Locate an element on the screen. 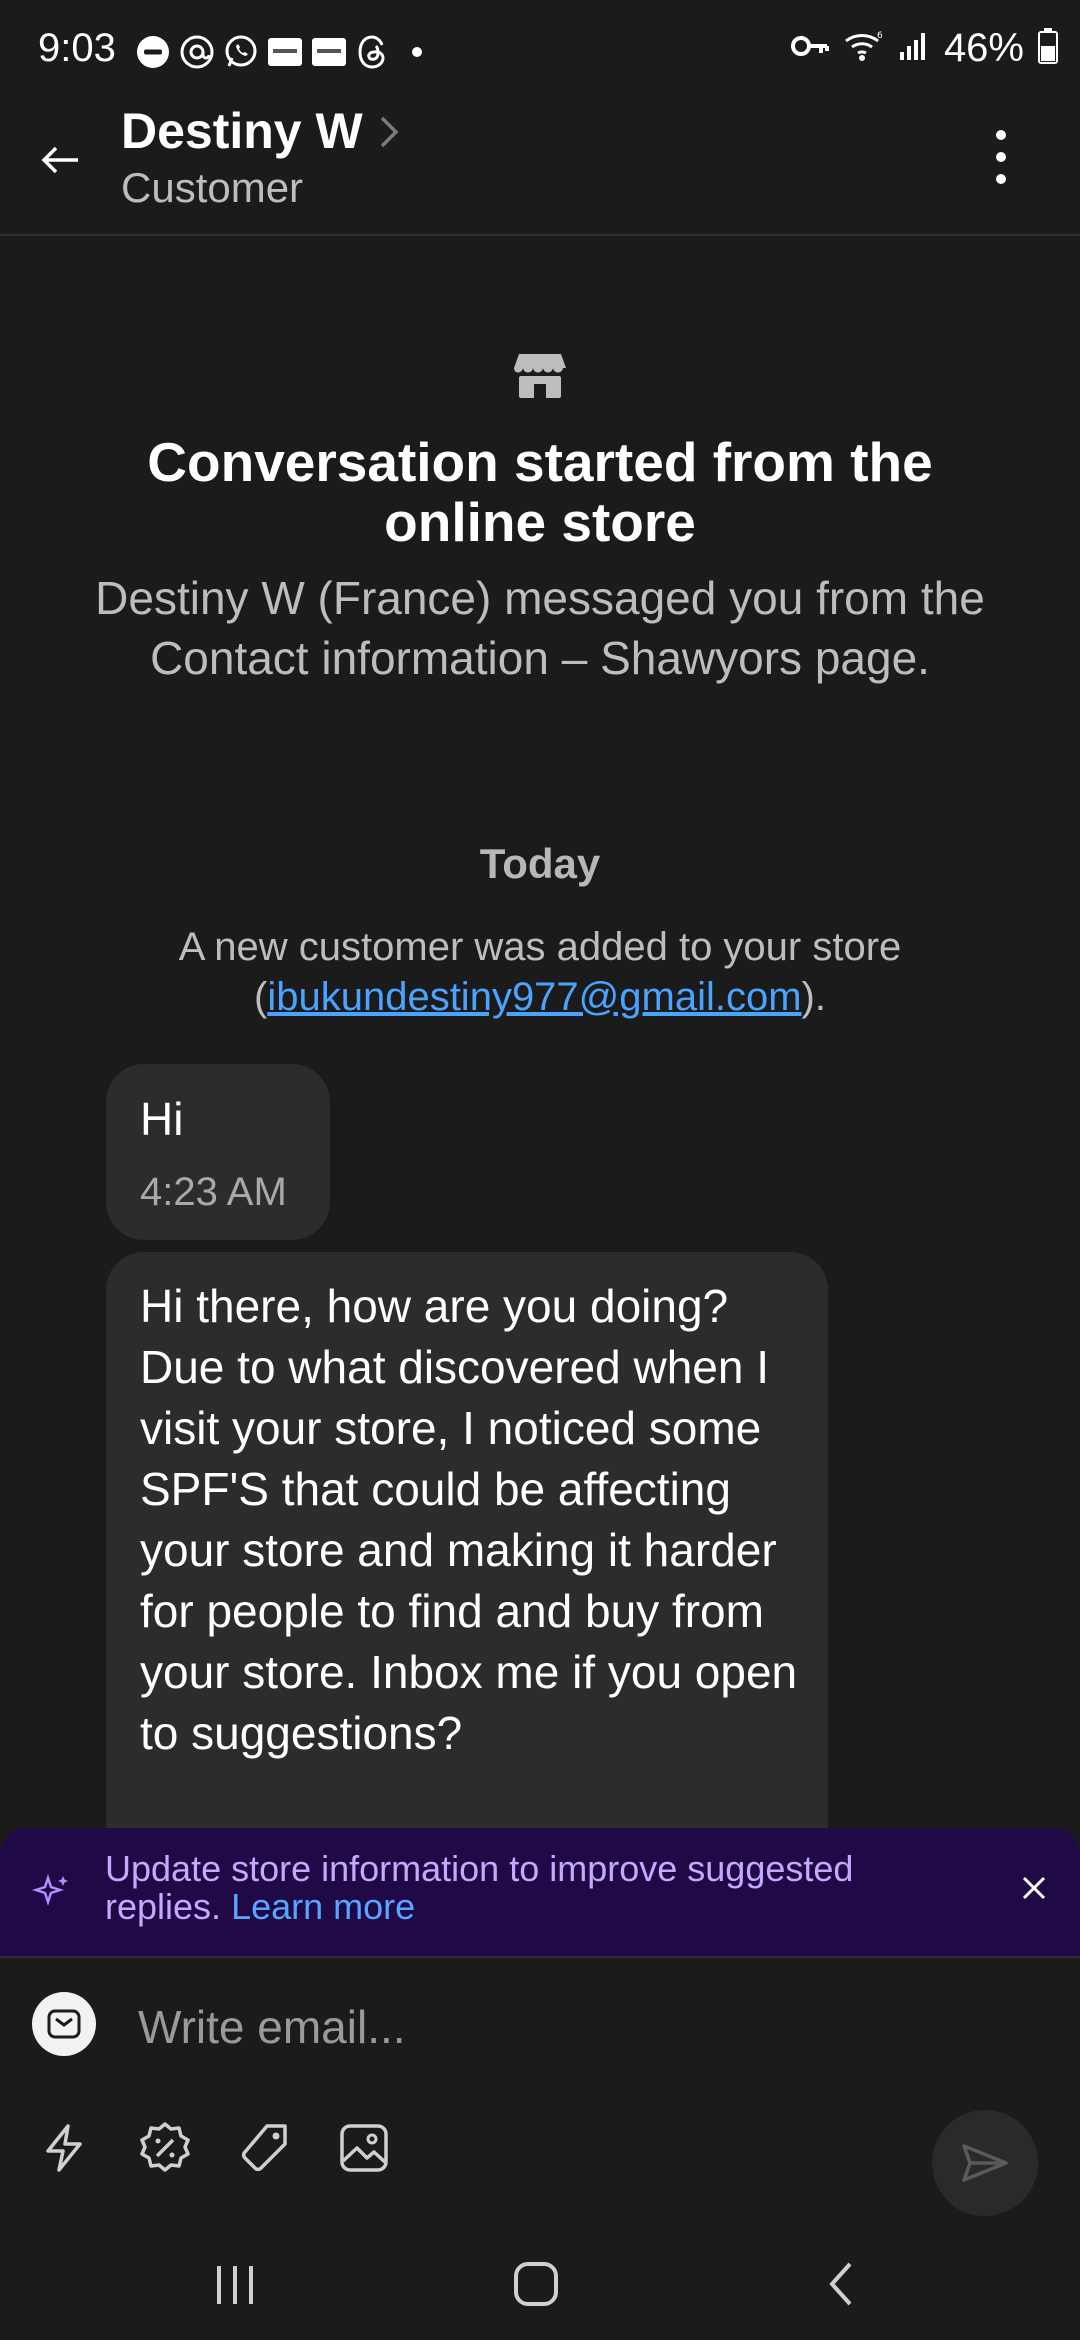  email-icon is located at coordinates (64, 2024).